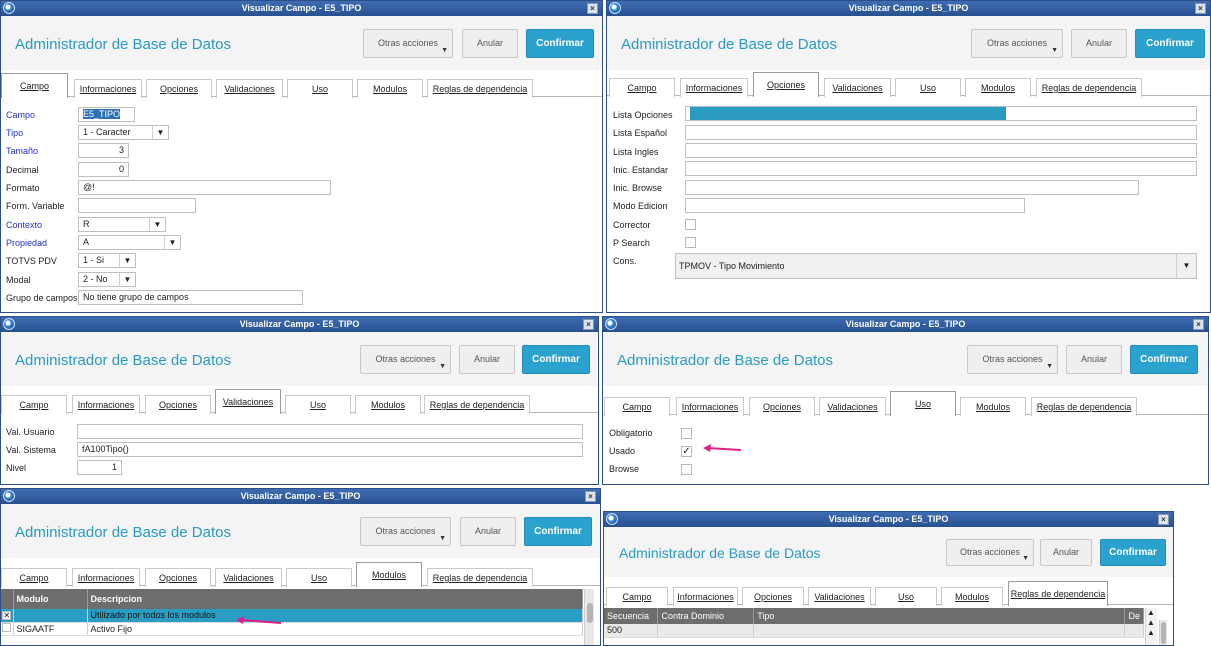 Image resolution: width=1211 pixels, height=646 pixels. I want to click on row-checkbox: ✕, so click(7, 616).